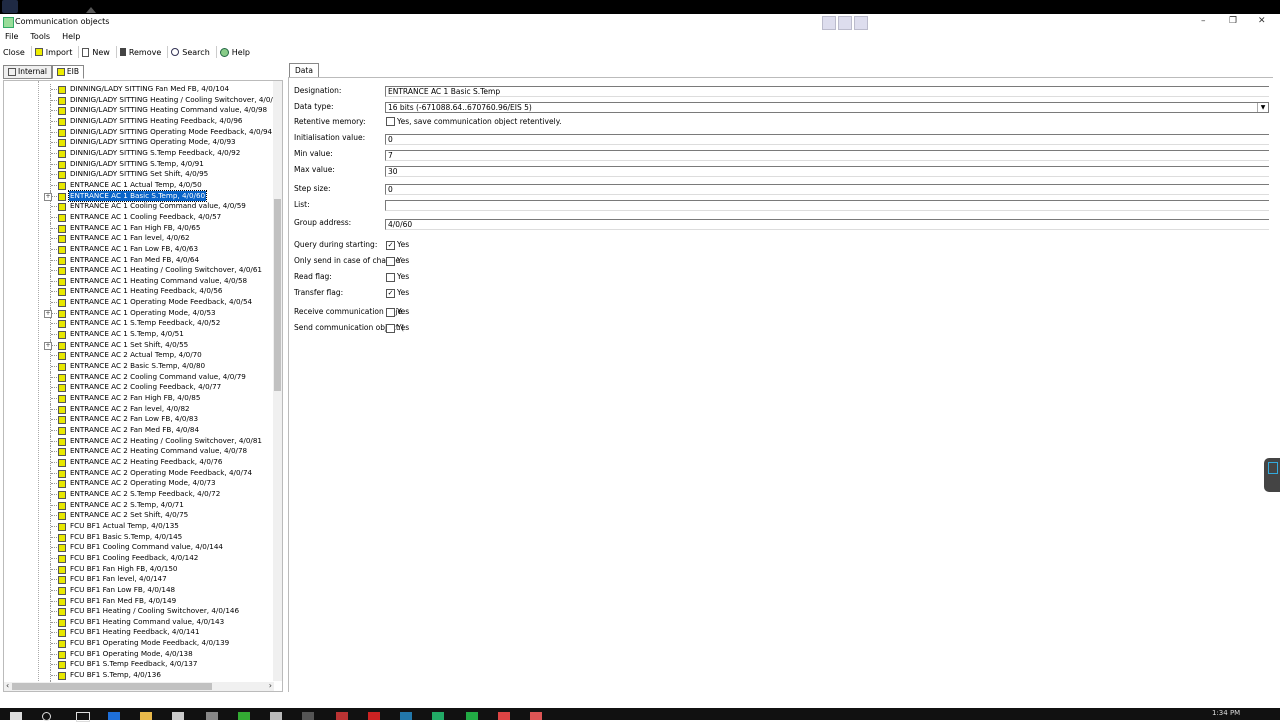 The image size is (1280, 722). I want to click on tree-item: ENTRANCE AC 2 S.Temp Feedback, 4/0/72, so click(139, 494).